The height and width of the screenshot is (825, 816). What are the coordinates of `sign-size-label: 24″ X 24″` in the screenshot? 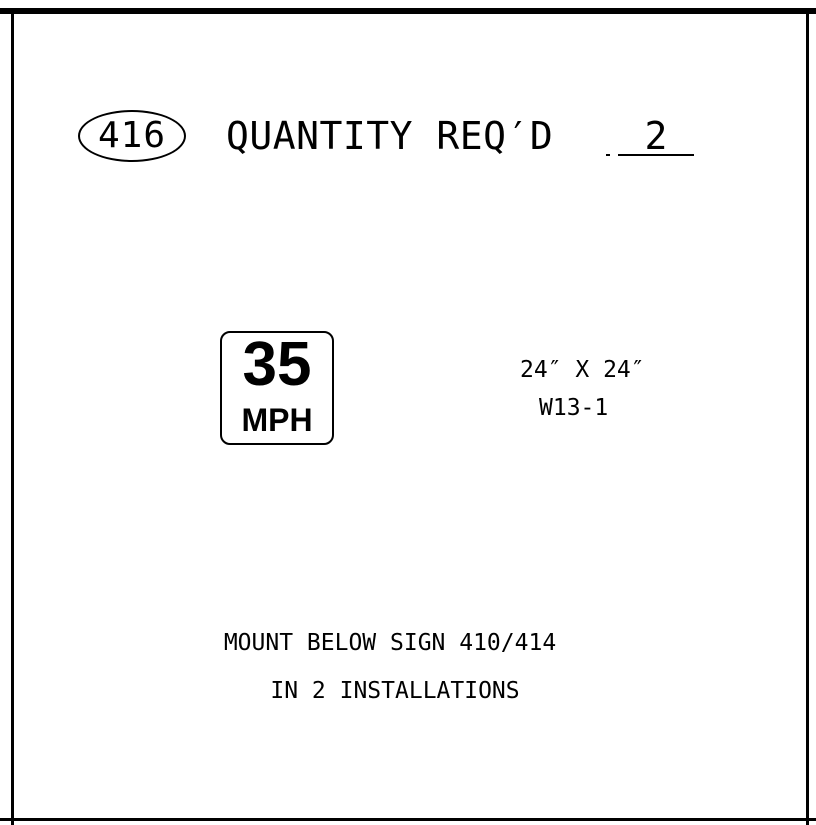 It's located at (582, 370).